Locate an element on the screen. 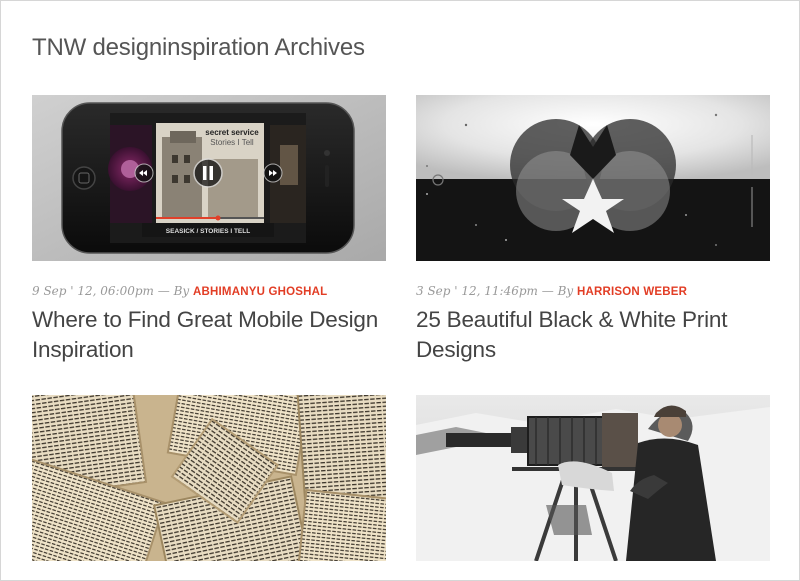 Image resolution: width=800 pixels, height=581 pixels. old-book-pages-image is located at coordinates (209, 478).